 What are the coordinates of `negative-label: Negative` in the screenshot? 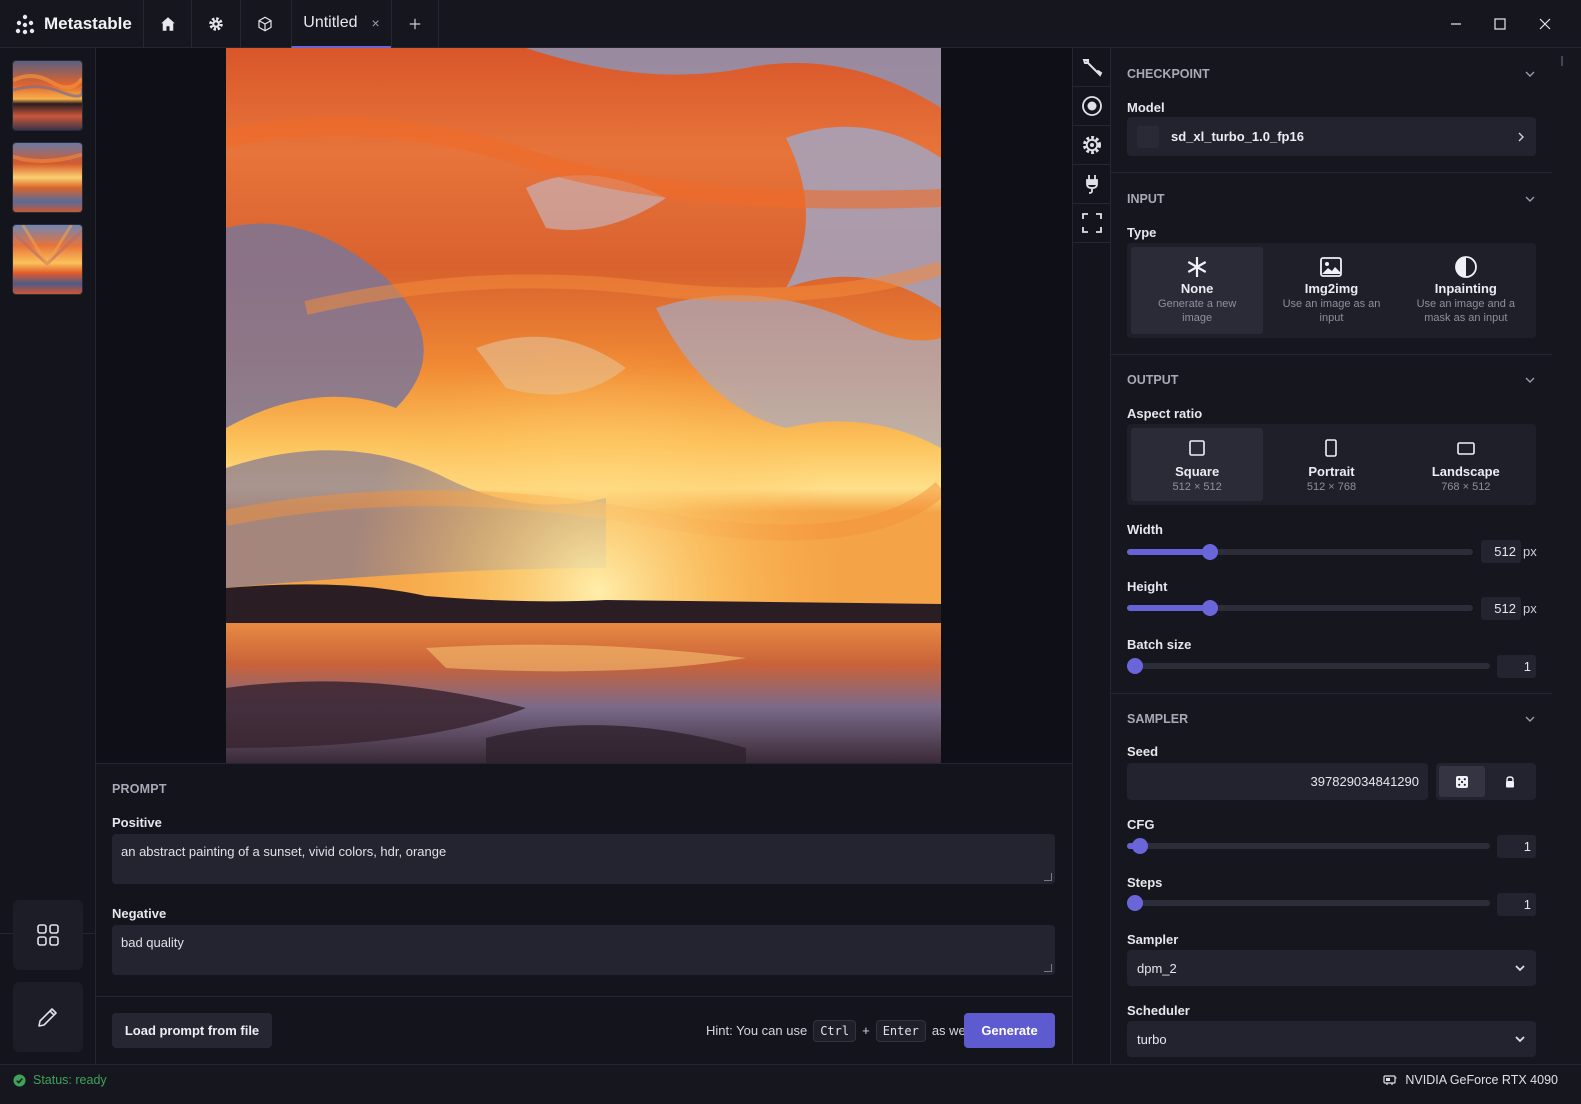 It's located at (139, 913).